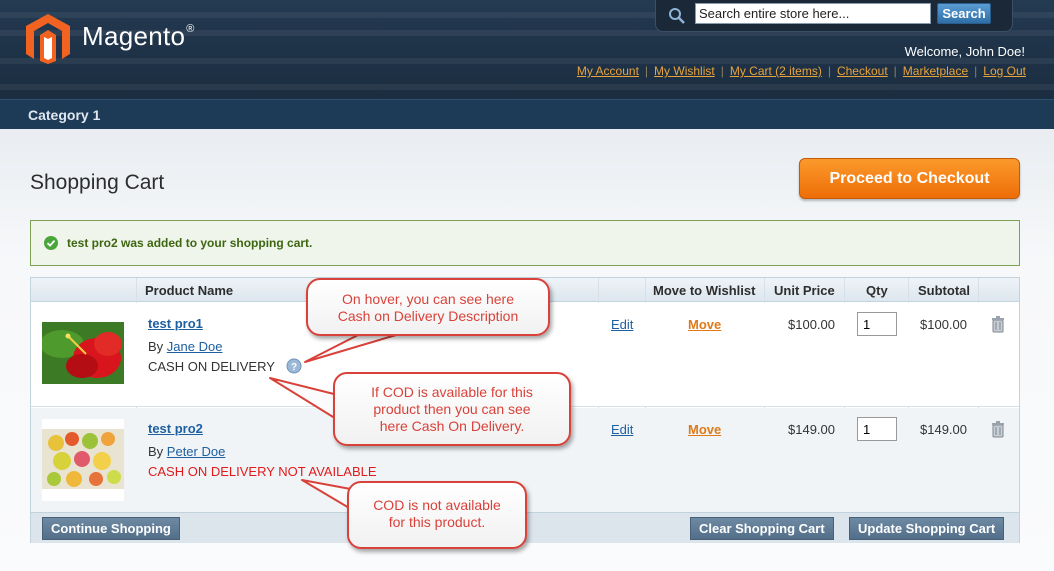  I want to click on continue-shopping-button: Continue Shopping, so click(111, 528).